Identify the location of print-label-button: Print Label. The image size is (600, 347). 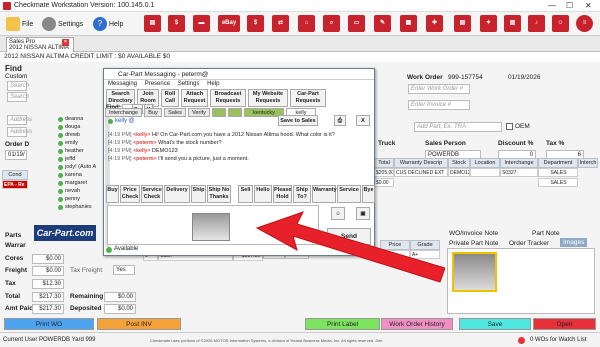
(342, 324).